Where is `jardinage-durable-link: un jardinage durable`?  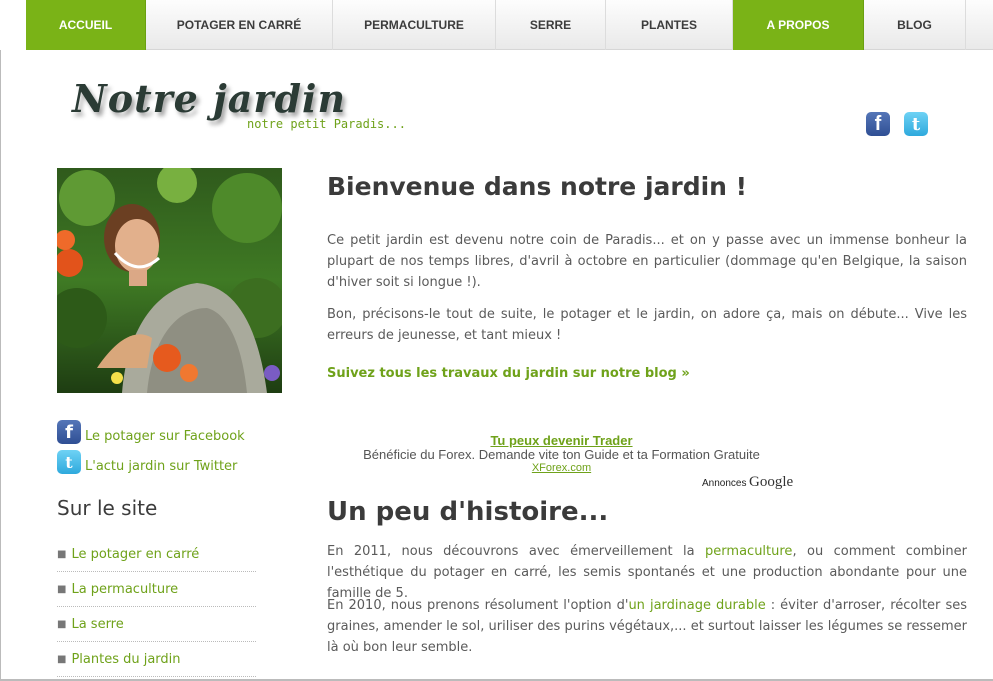
jardinage-durable-link: un jardinage durable is located at coordinates (696, 605).